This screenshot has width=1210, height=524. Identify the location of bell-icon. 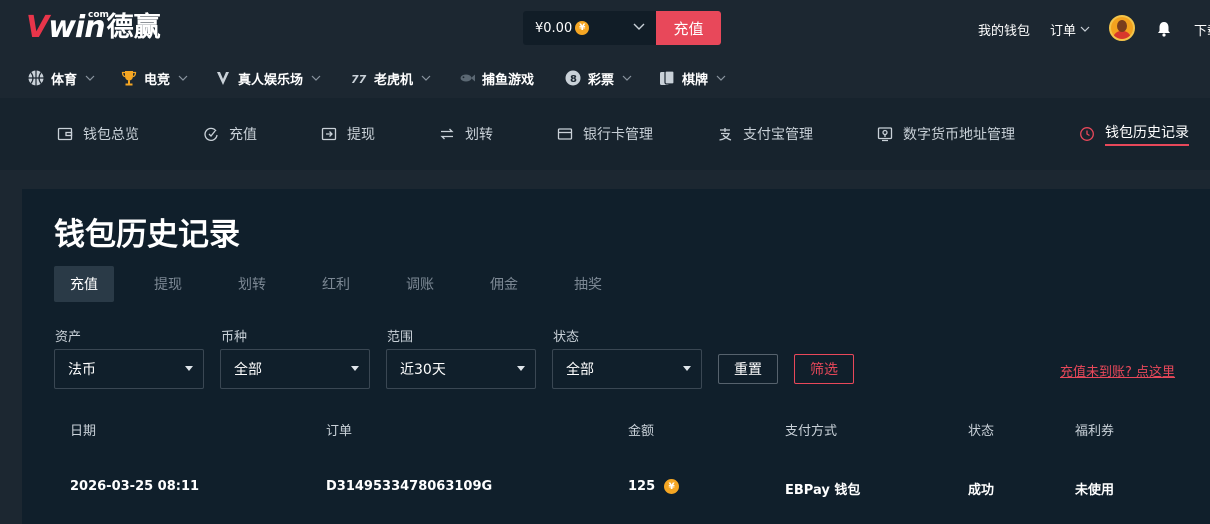
(1164, 29).